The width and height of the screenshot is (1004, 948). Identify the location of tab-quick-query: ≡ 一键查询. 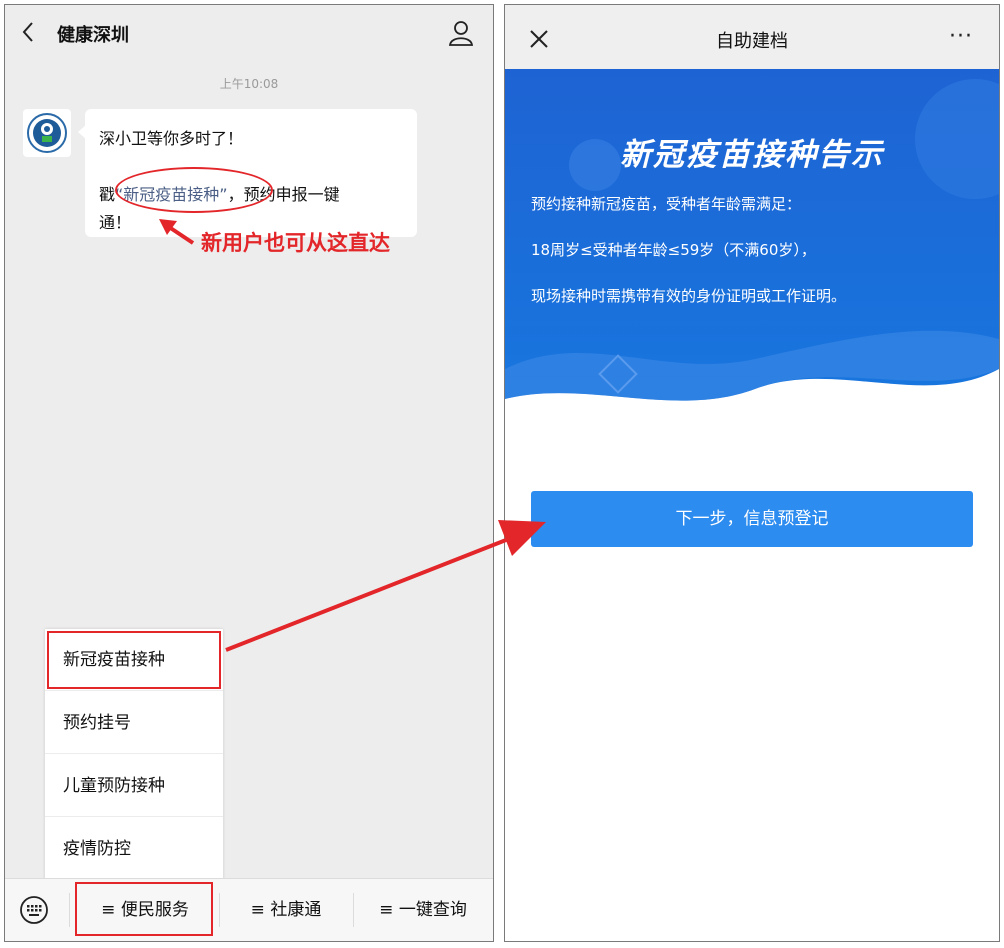
(423, 910).